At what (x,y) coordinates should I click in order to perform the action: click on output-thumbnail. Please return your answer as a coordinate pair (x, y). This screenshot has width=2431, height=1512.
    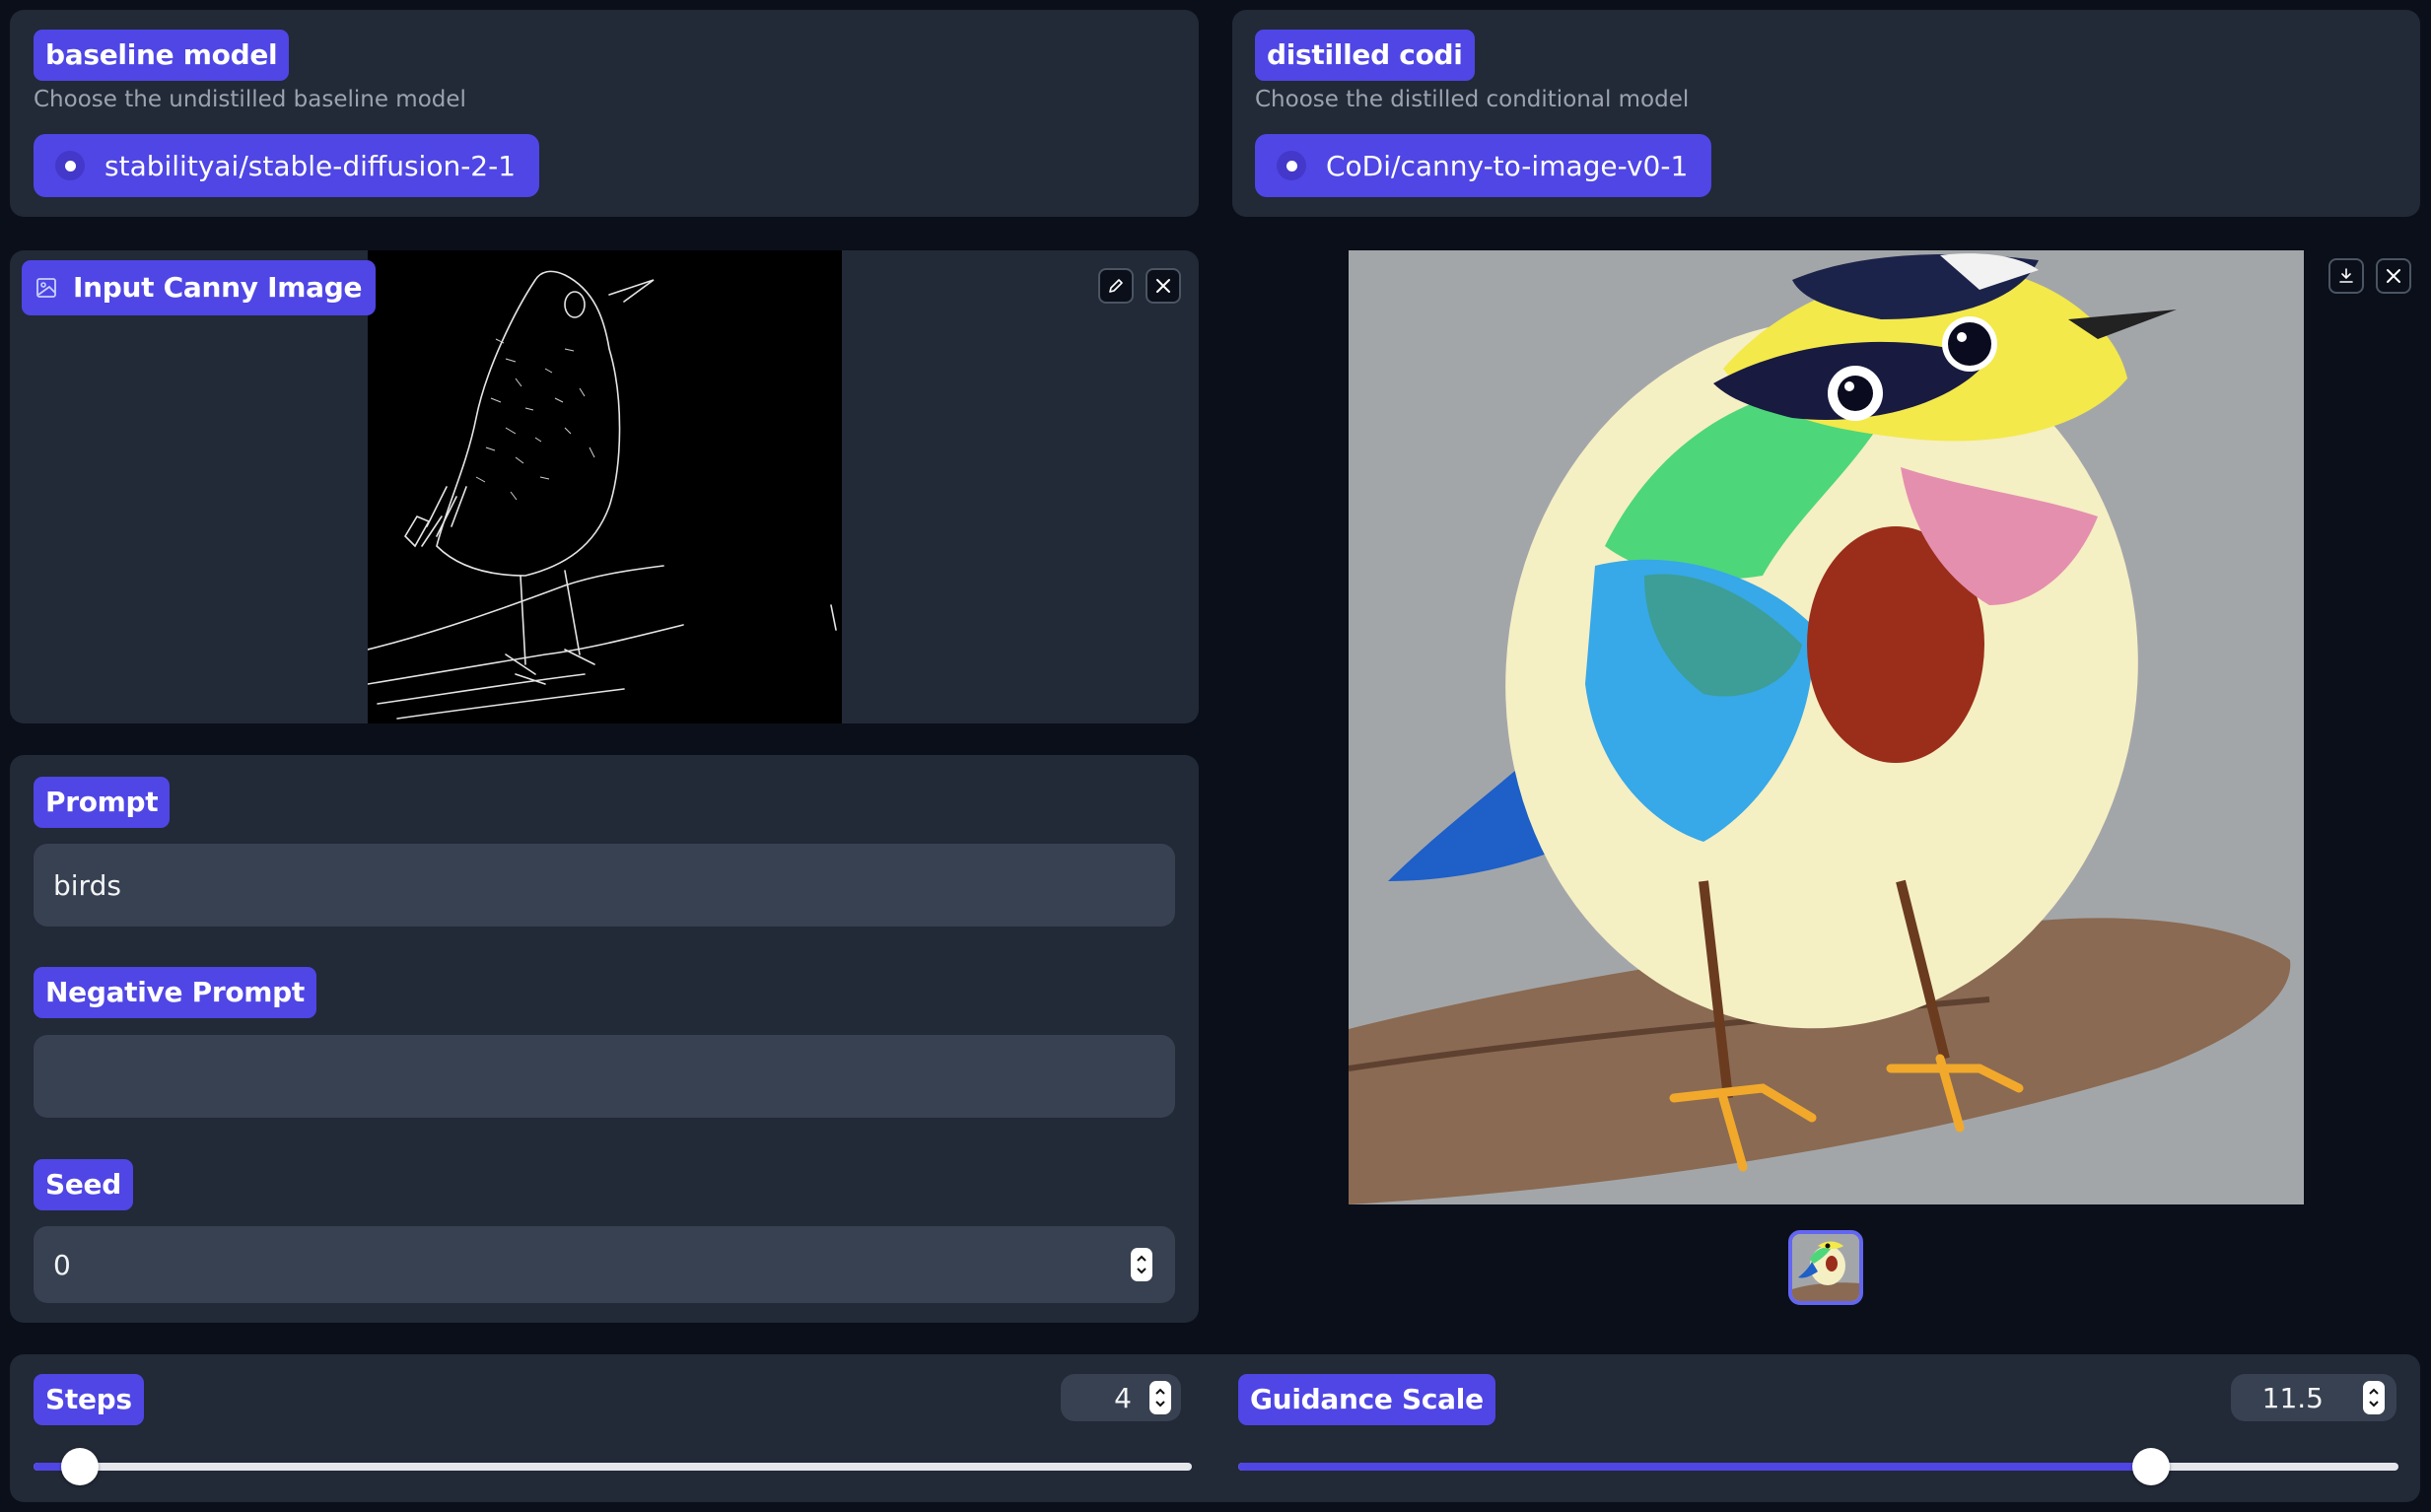
    Looking at the image, I should click on (1825, 1268).